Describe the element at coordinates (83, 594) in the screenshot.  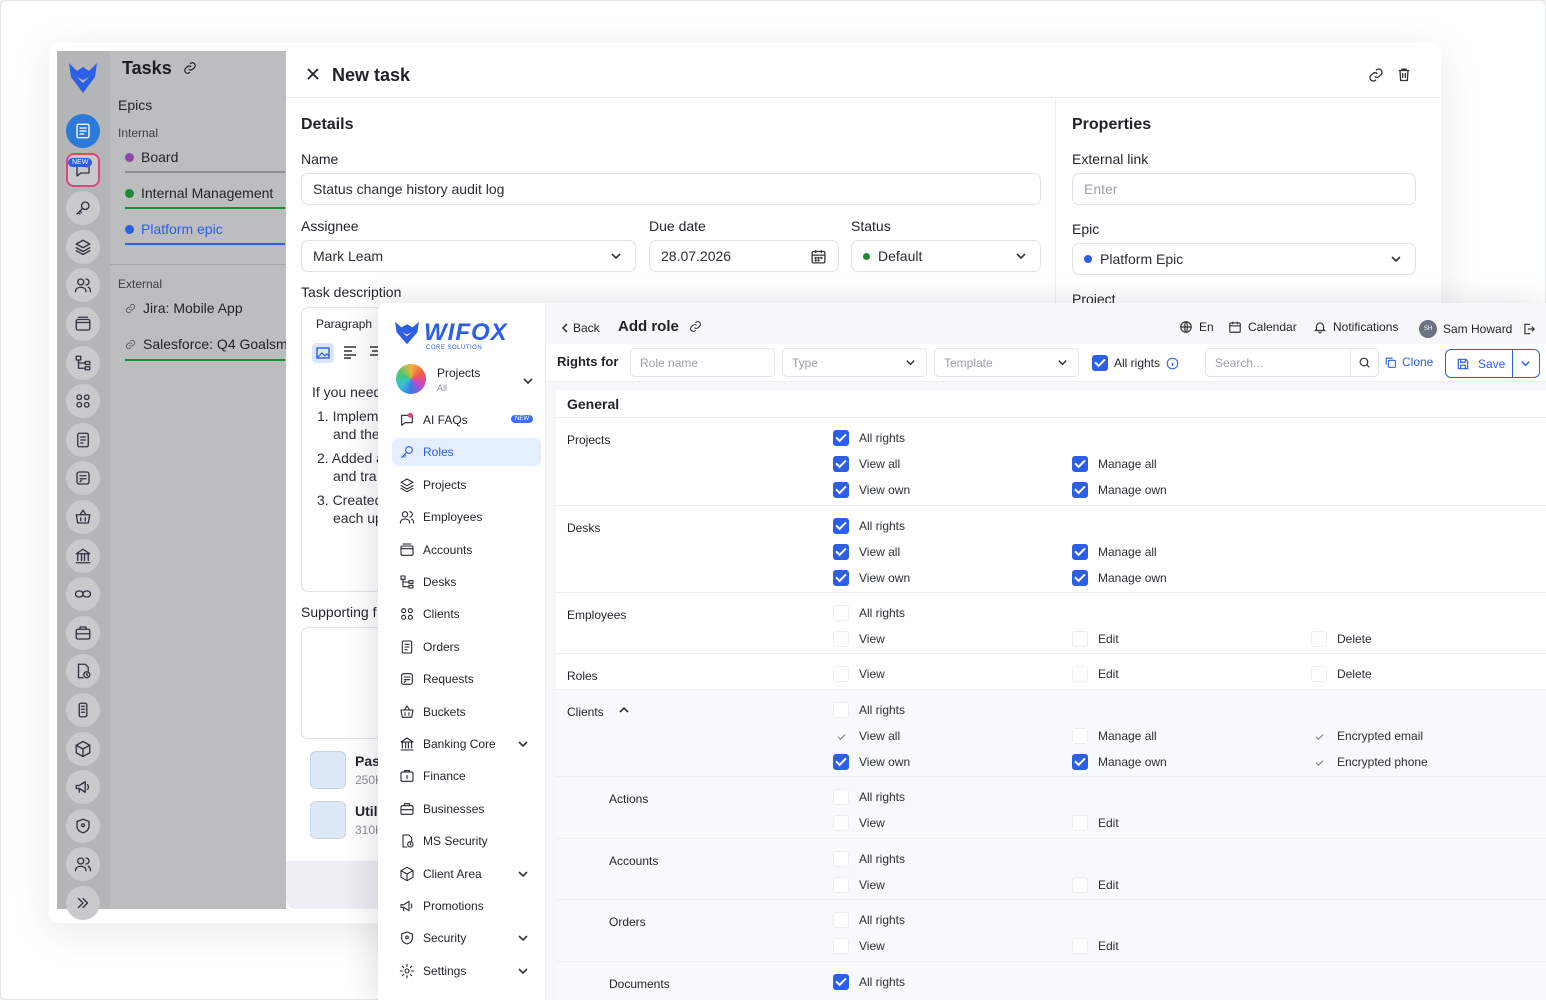
I see `rail-chain-icon` at that location.